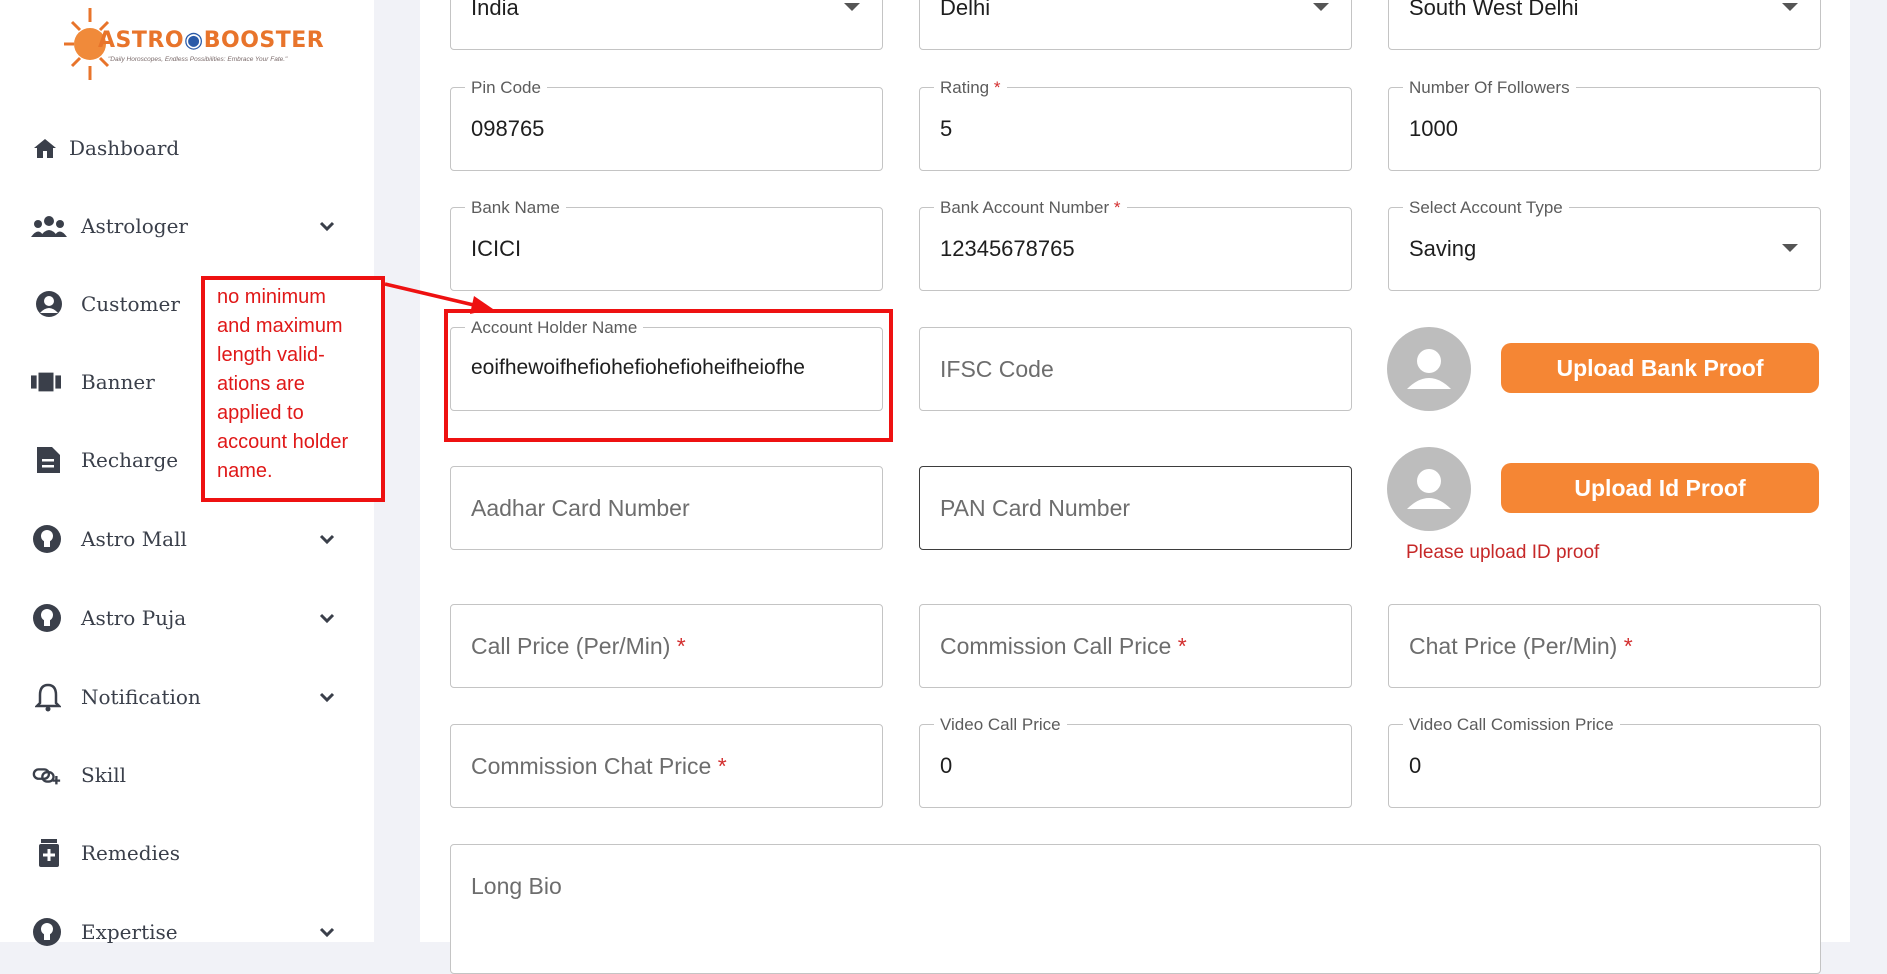 Image resolution: width=1887 pixels, height=974 pixels. Describe the element at coordinates (104, 775) in the screenshot. I see `sidebar-item-label: Skill` at that location.